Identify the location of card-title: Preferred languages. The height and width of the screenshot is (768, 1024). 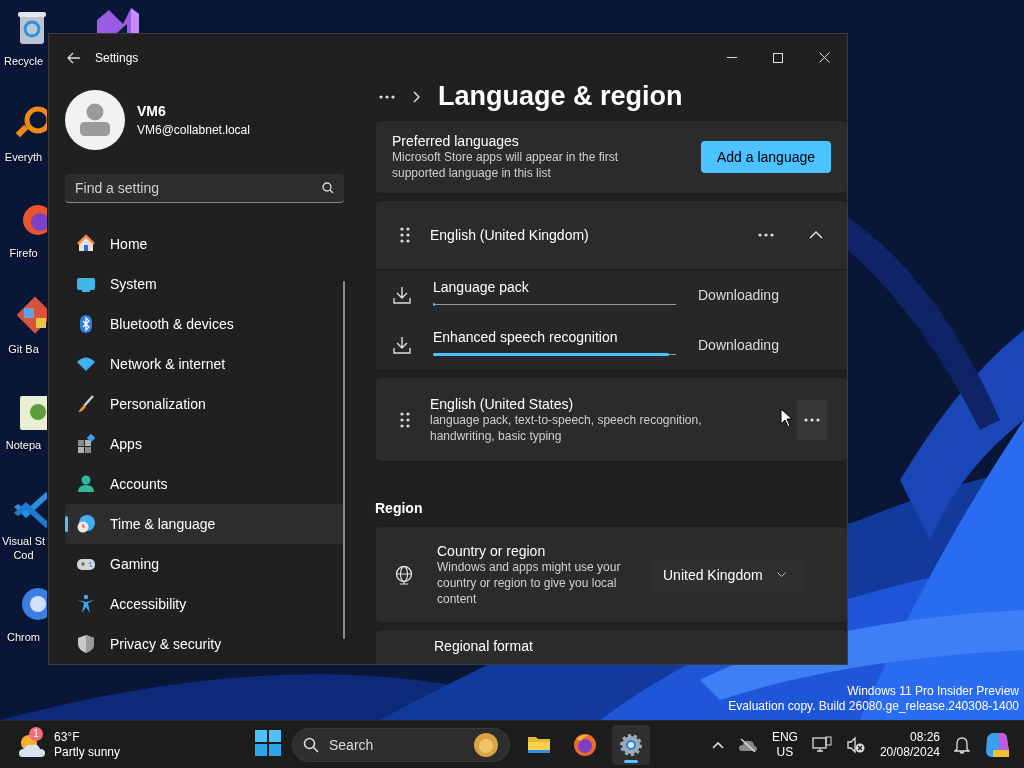
(456, 141).